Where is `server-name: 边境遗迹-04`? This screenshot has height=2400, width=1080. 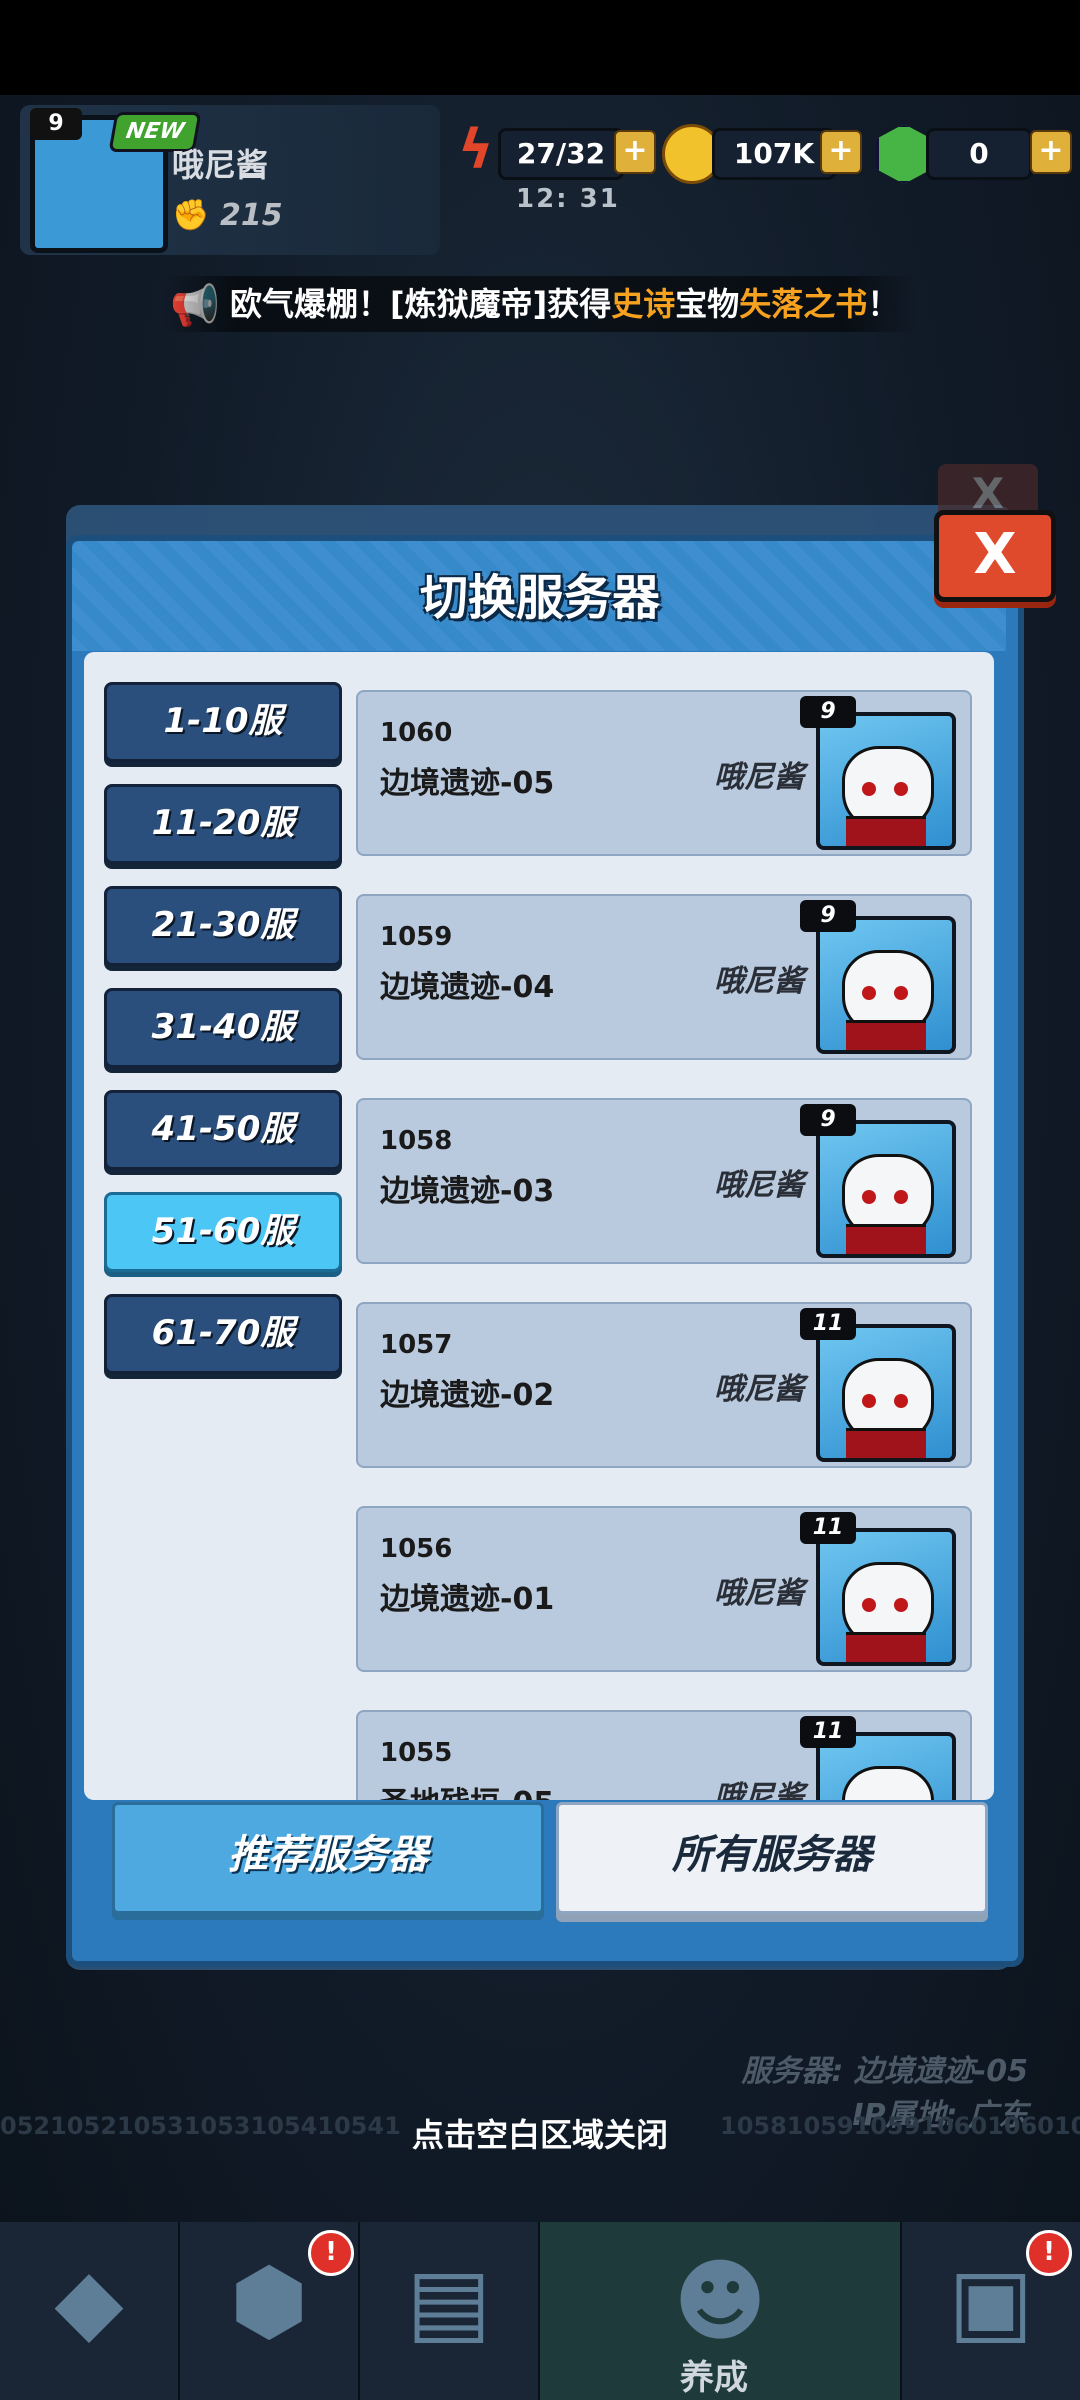
server-name: 边境遗迹-04 is located at coordinates (467, 987).